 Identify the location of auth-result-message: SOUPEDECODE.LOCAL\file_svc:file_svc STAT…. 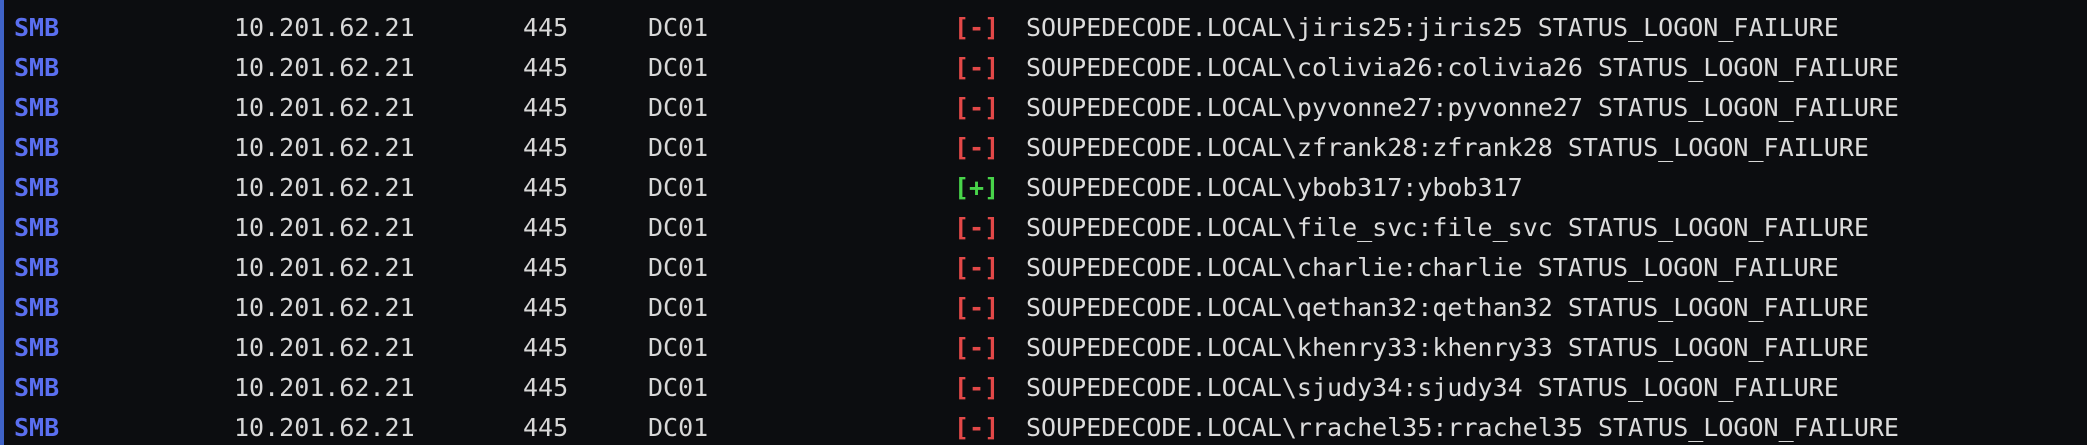
(1447, 227).